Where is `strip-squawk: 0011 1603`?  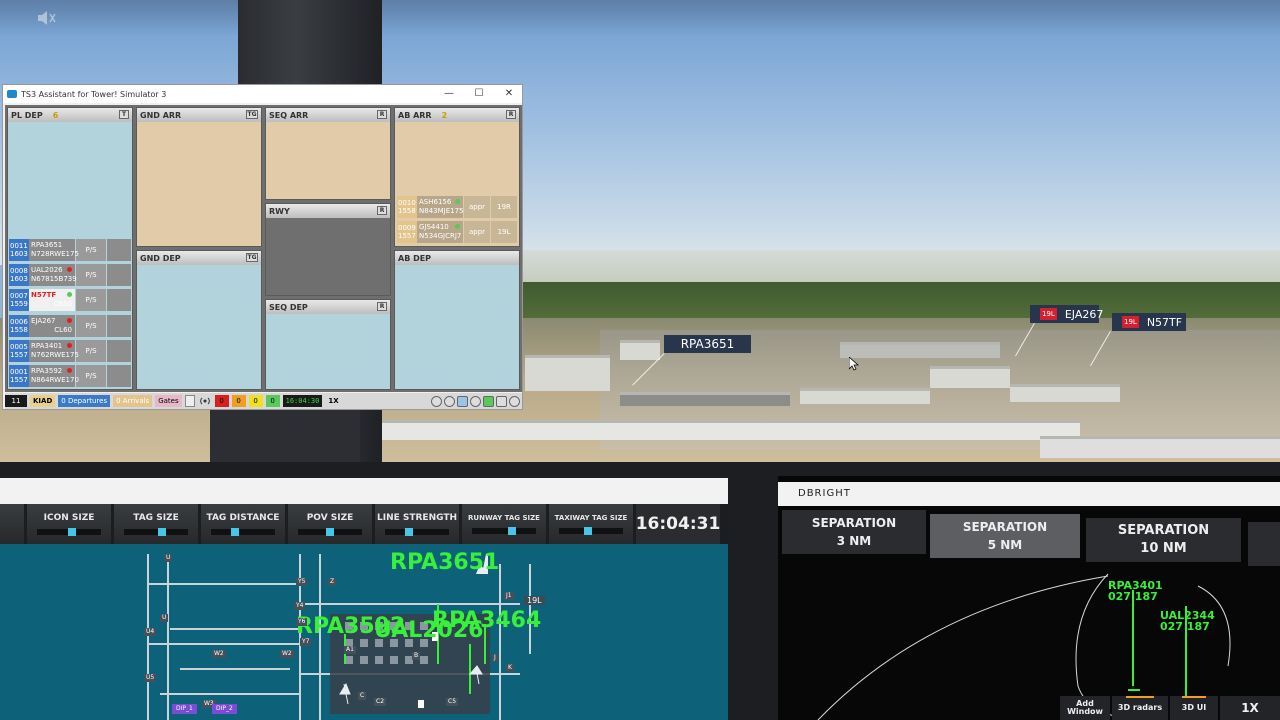 strip-squawk: 0011 1603 is located at coordinates (19, 250).